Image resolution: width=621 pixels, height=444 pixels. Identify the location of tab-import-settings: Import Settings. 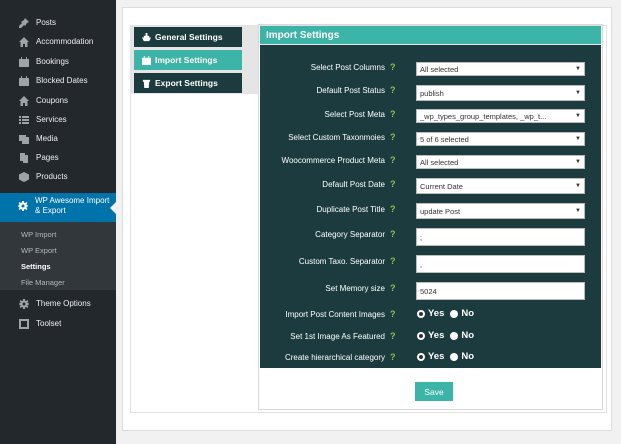
(188, 60).